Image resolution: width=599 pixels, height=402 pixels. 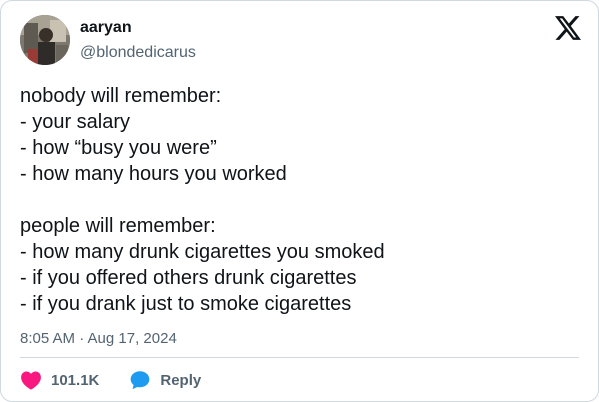 I want to click on tweet-line: - if you drank just to smoke cigarettes, so click(x=186, y=304).